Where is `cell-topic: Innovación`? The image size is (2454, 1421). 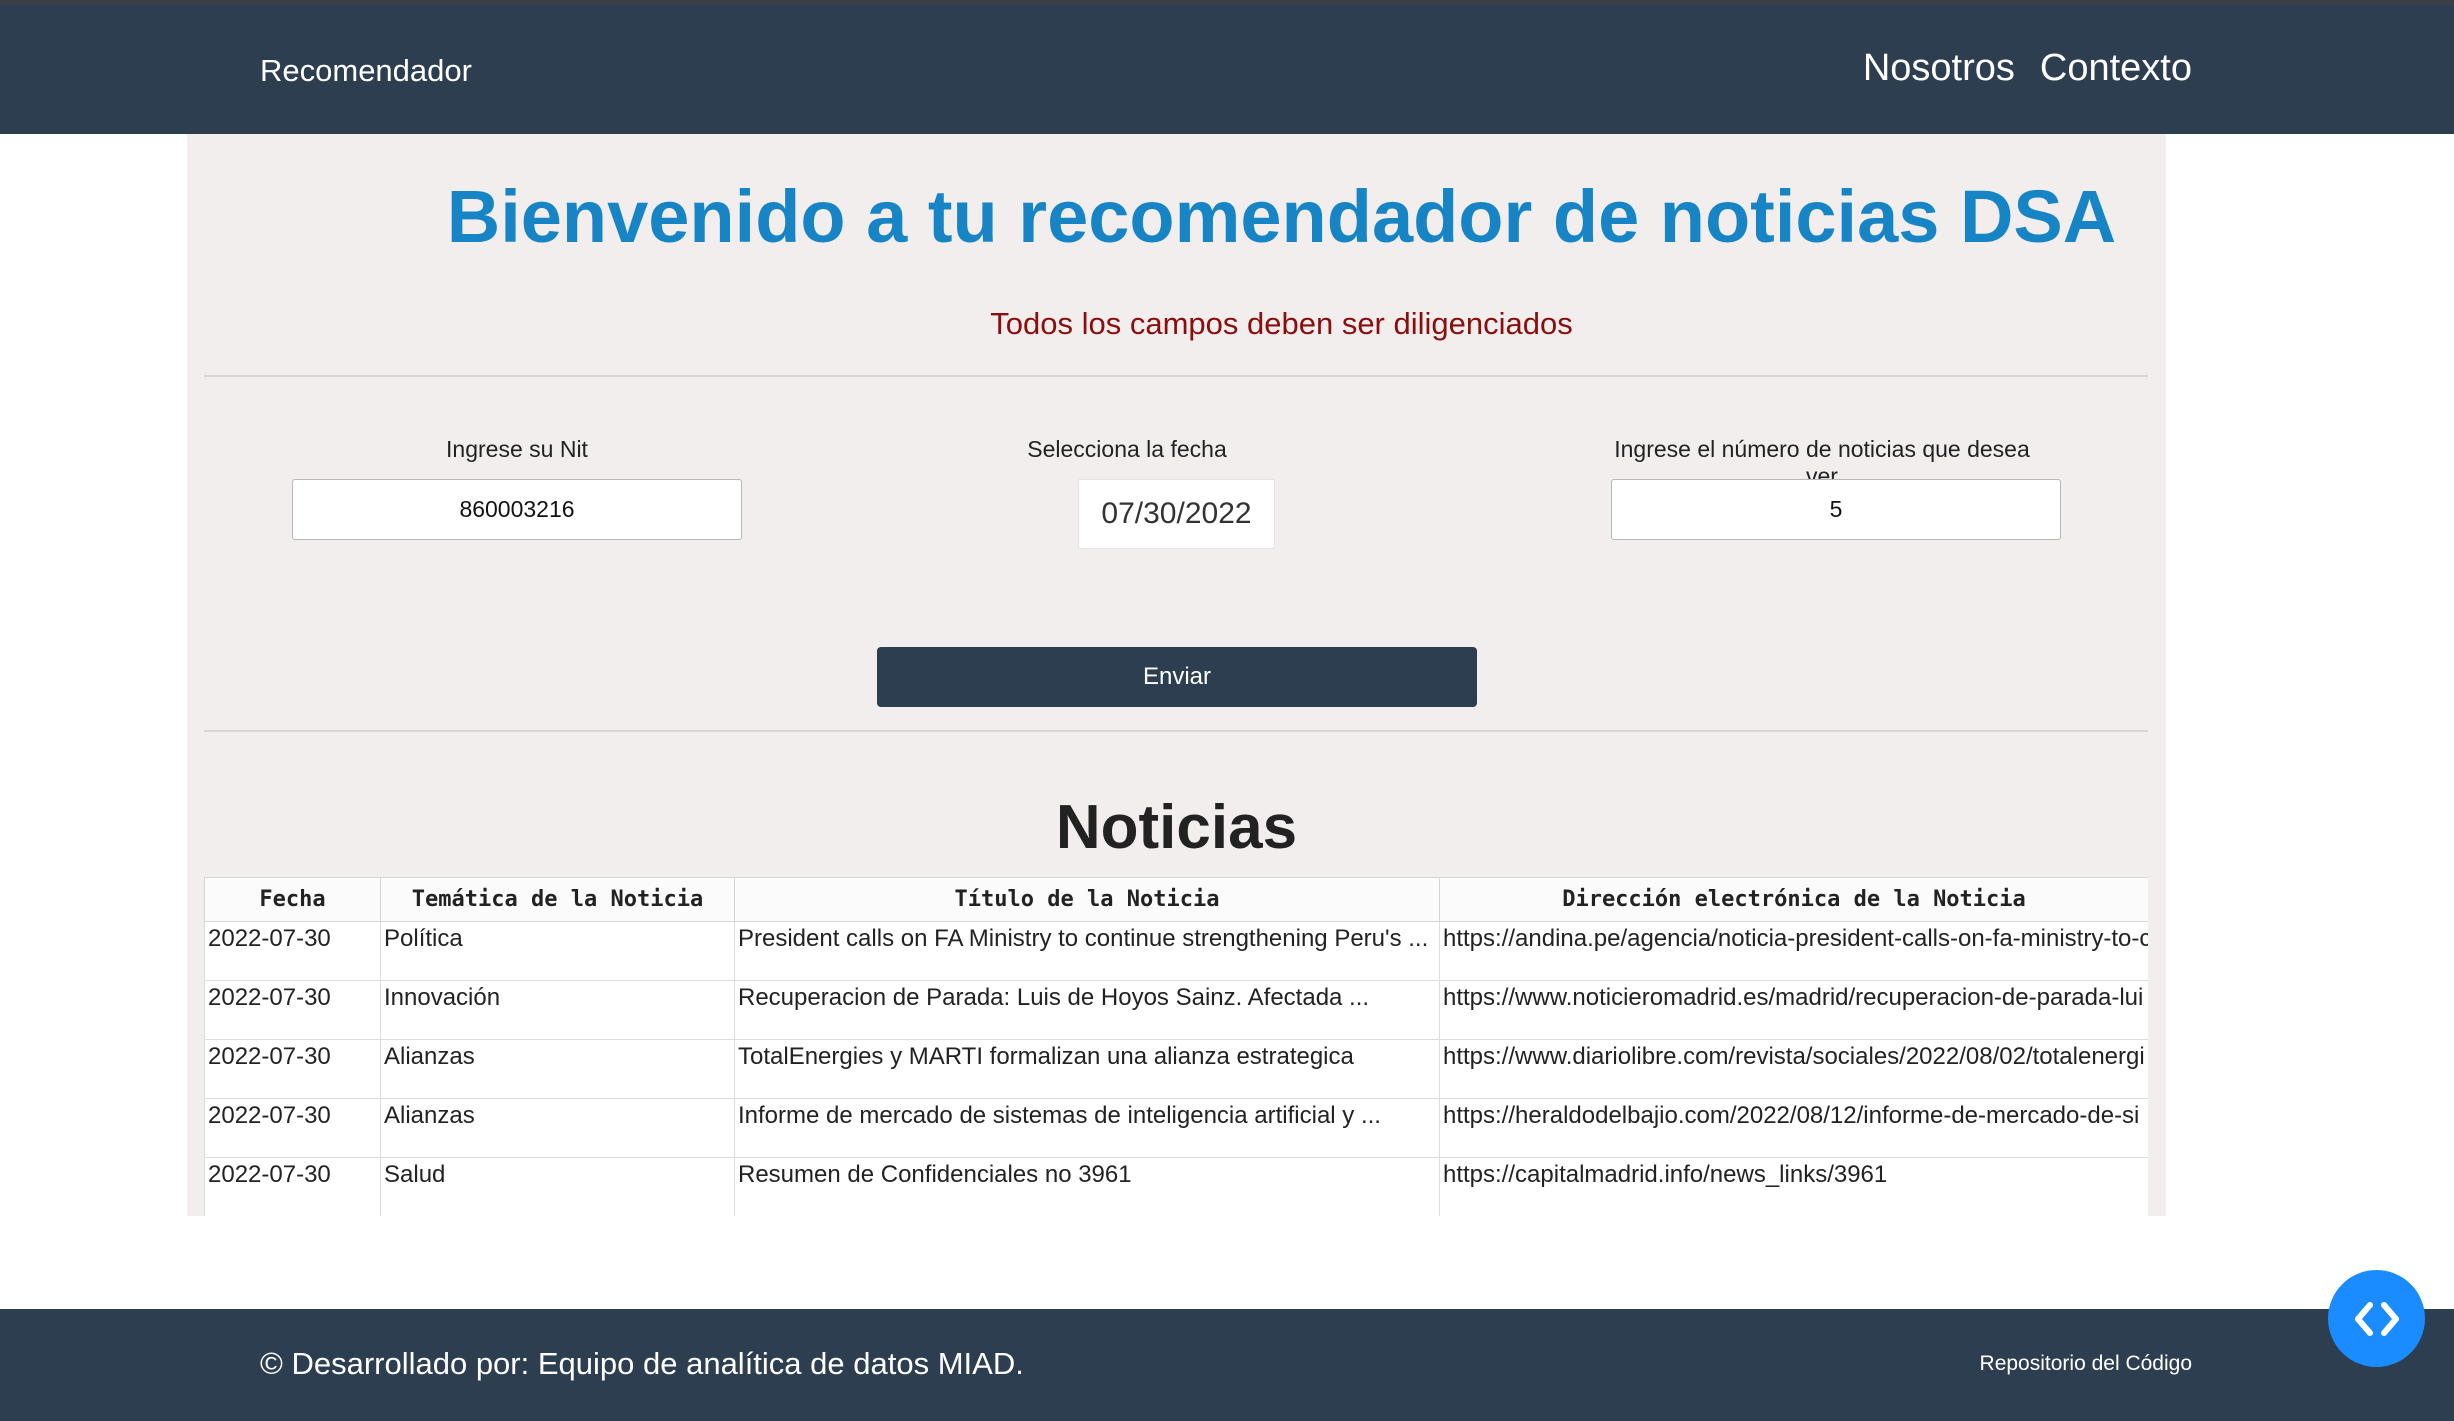 cell-topic: Innovación is located at coordinates (557, 1010).